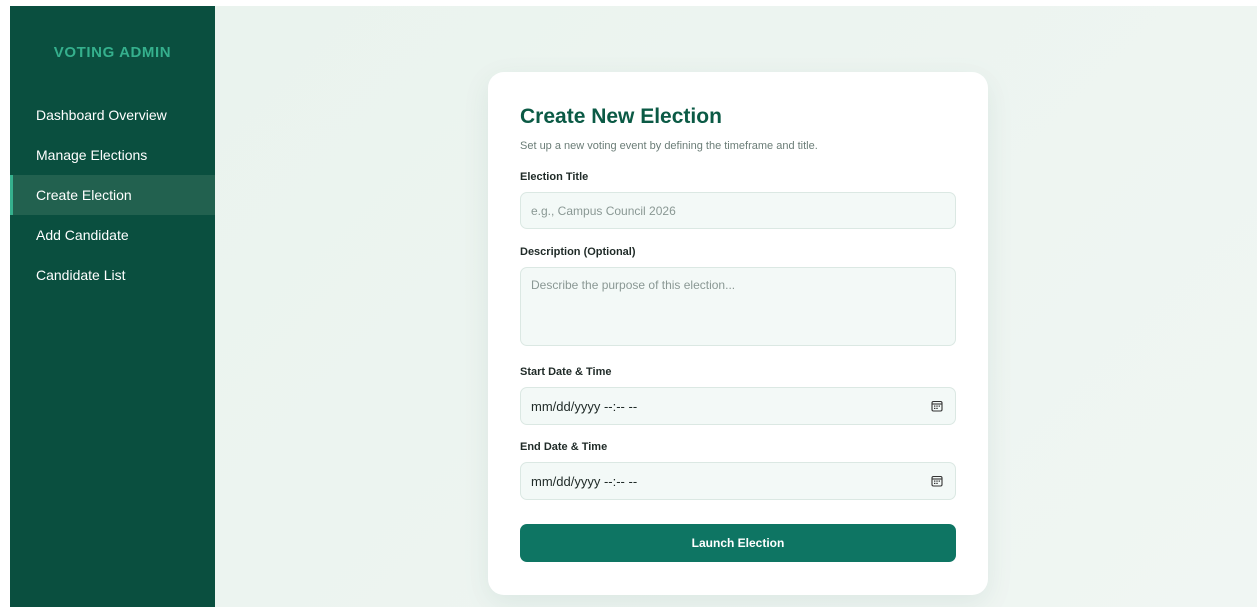 The image size is (1257, 607). I want to click on description-textarea, so click(738, 306).